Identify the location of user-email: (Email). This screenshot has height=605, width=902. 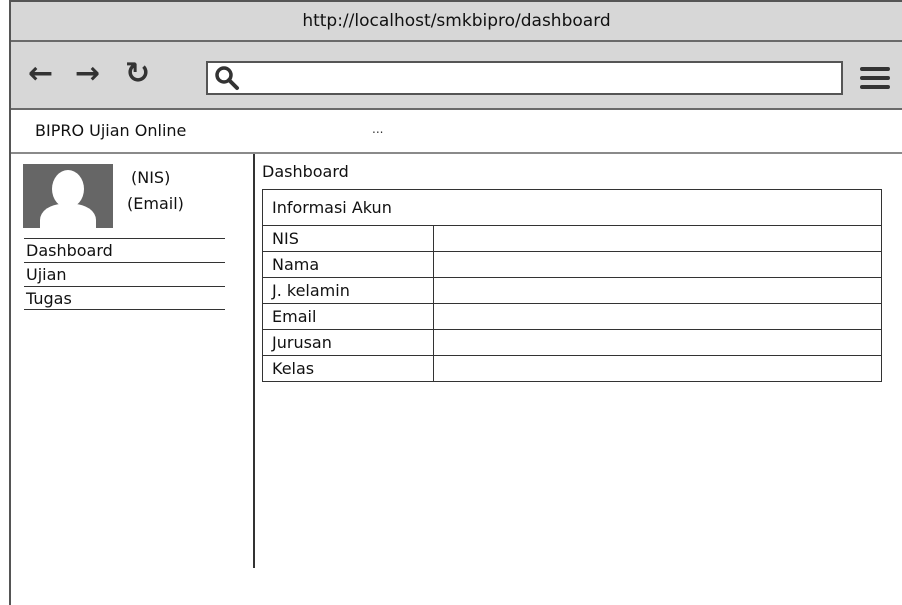
(155, 203).